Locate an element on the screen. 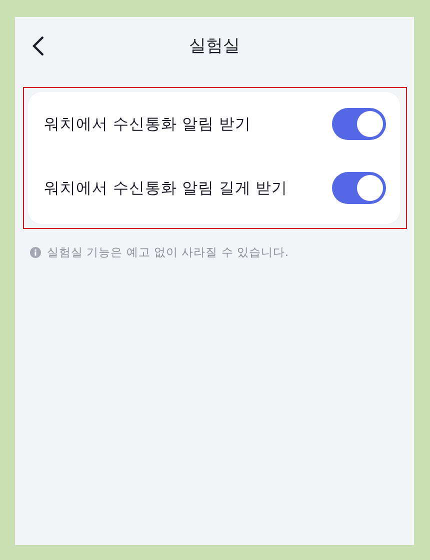 This screenshot has height=560, width=430. notice-text: 실험실 기능은 예고 없이 사라질 수 있습니다. is located at coordinates (168, 252).